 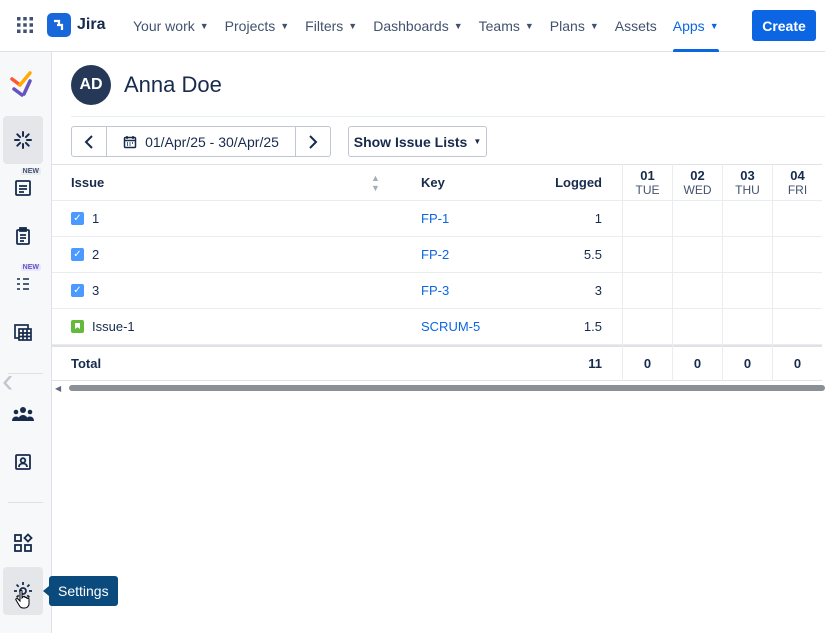 I want to click on document-icon, so click(x=23, y=188).